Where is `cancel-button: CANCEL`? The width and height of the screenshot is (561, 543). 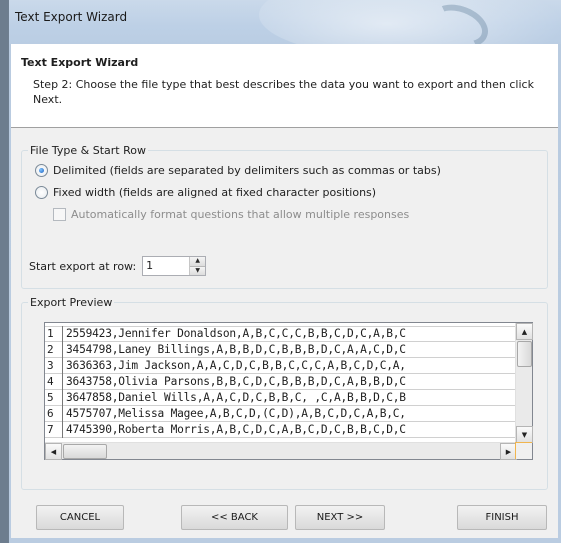
cancel-button: CANCEL is located at coordinates (80, 517).